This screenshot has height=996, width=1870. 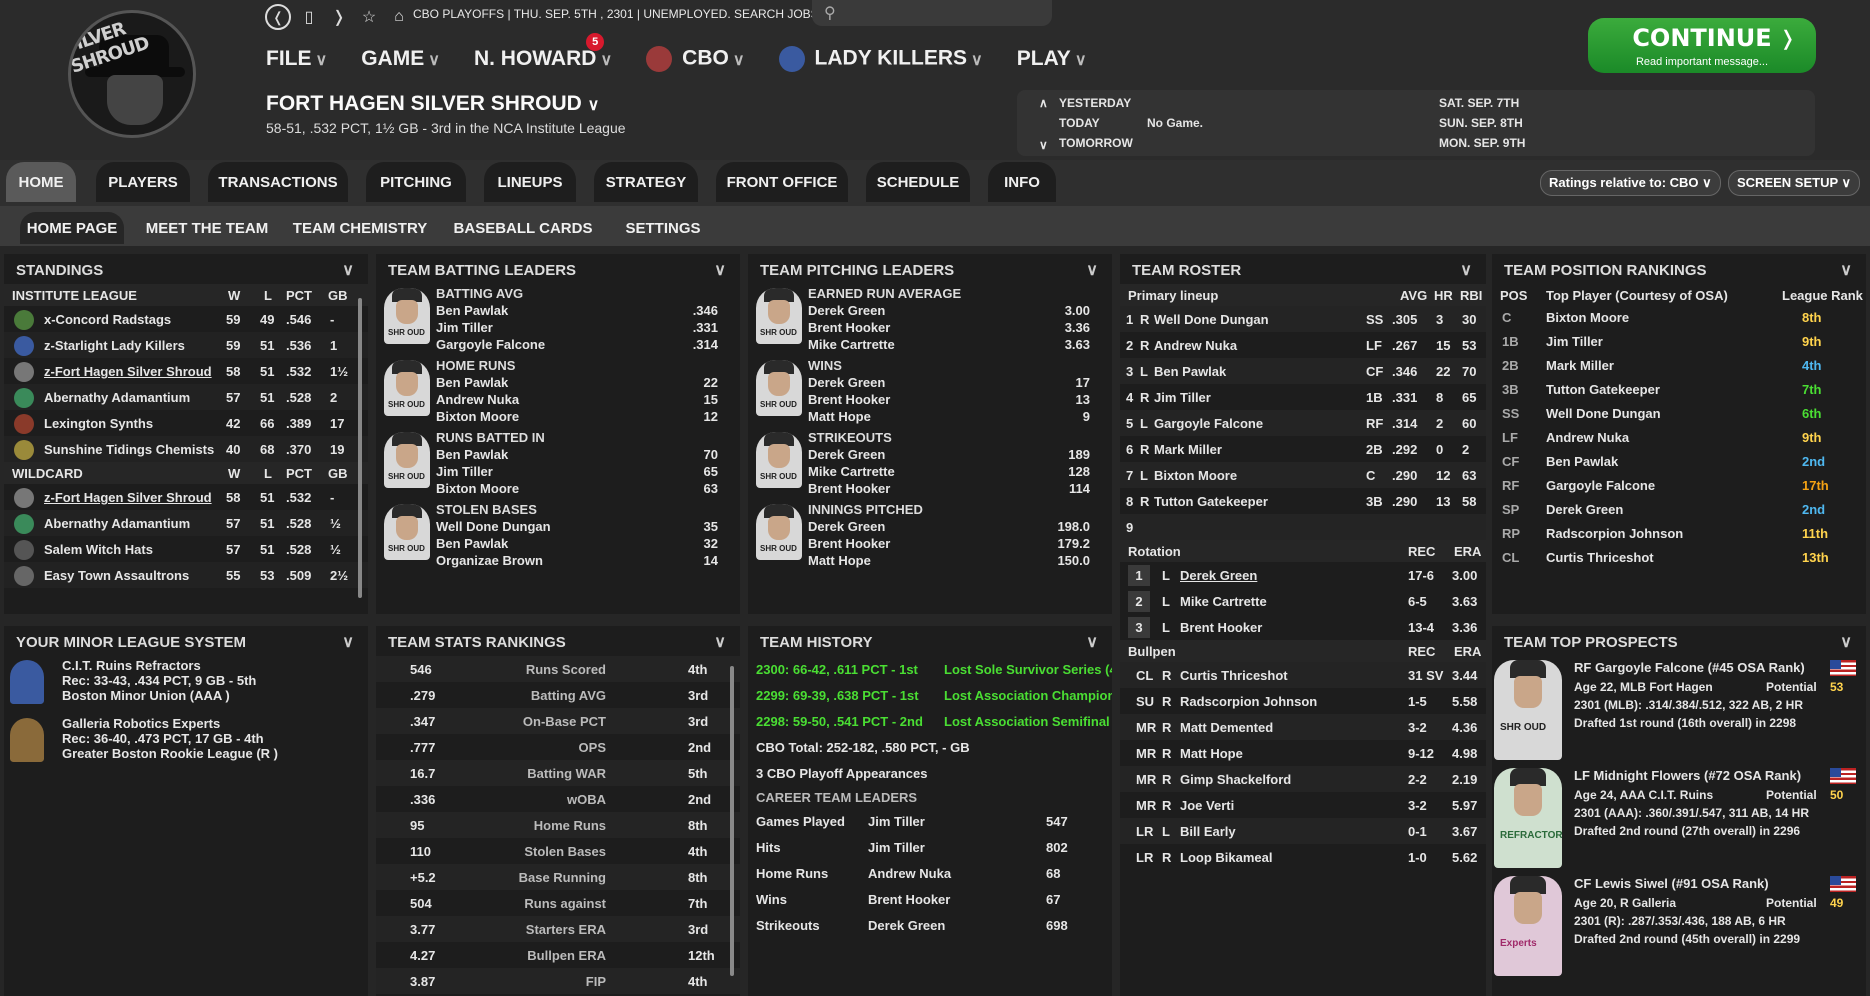 What do you see at coordinates (782, 182) in the screenshot?
I see `tab-front-office: FRONT OFFICE` at bounding box center [782, 182].